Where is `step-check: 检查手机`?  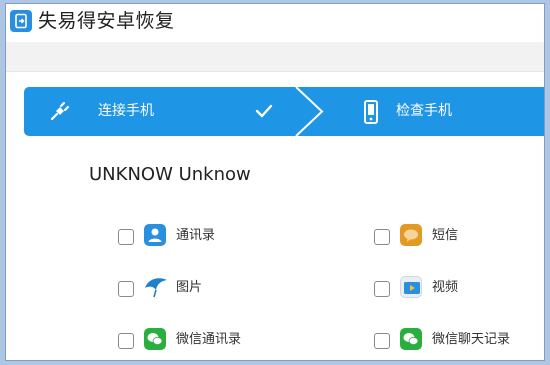
step-check: 检查手机 is located at coordinates (436, 111).